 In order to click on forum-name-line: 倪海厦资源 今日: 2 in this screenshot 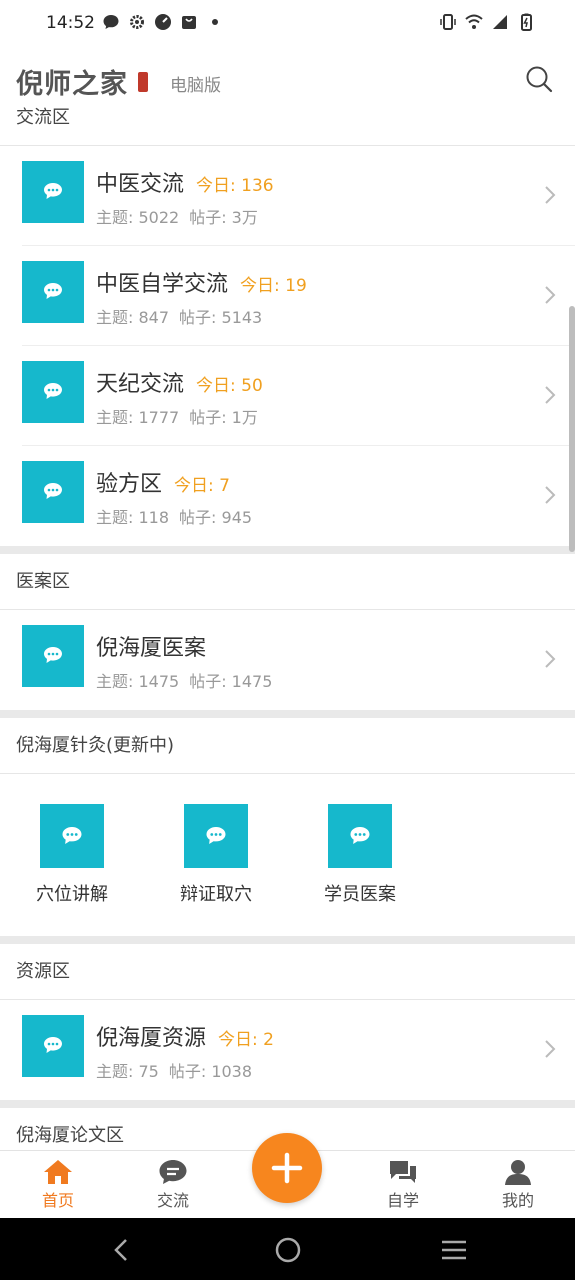, I will do `click(185, 1036)`.